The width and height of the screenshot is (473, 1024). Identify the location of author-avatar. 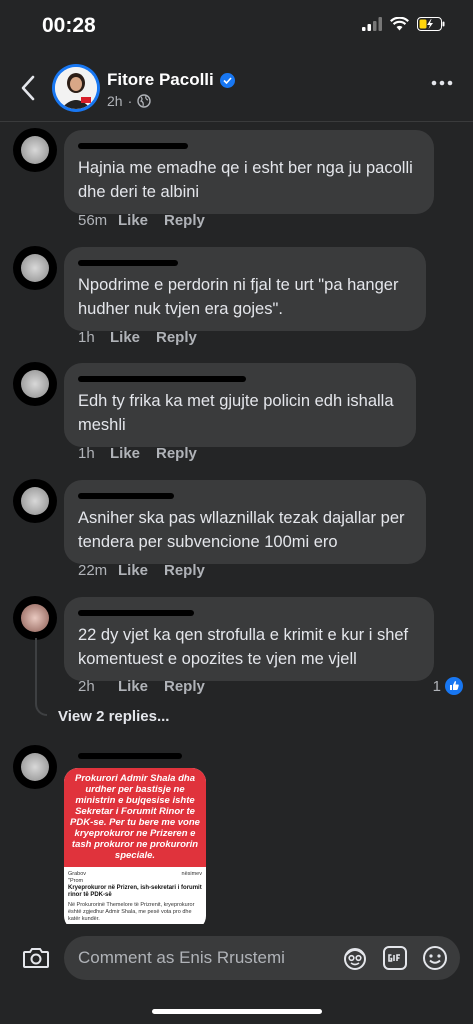
(76, 88).